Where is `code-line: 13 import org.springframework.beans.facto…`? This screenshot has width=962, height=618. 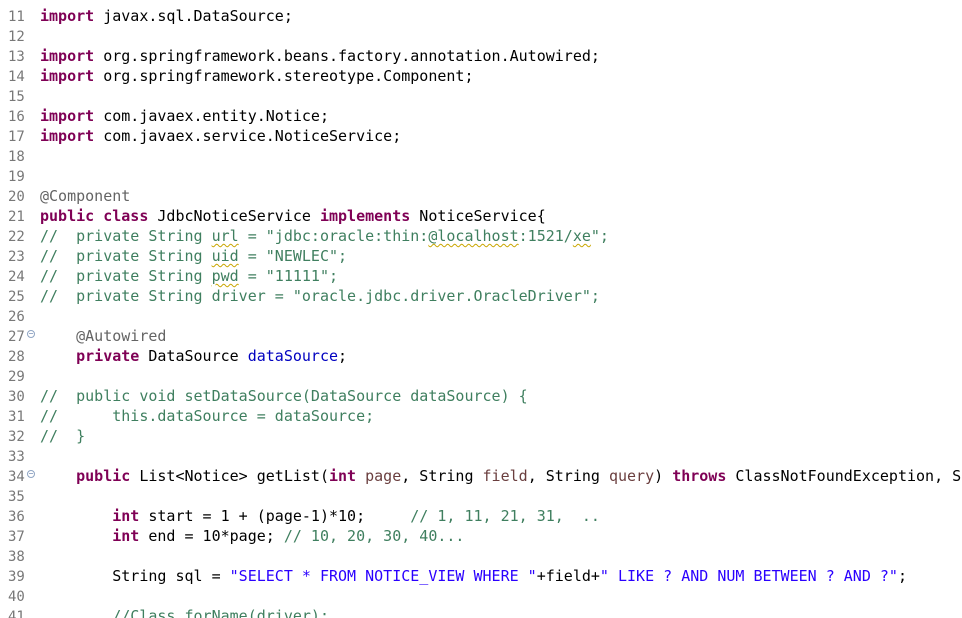
code-line: 13 import org.springframework.beans.facto… is located at coordinates (481, 56).